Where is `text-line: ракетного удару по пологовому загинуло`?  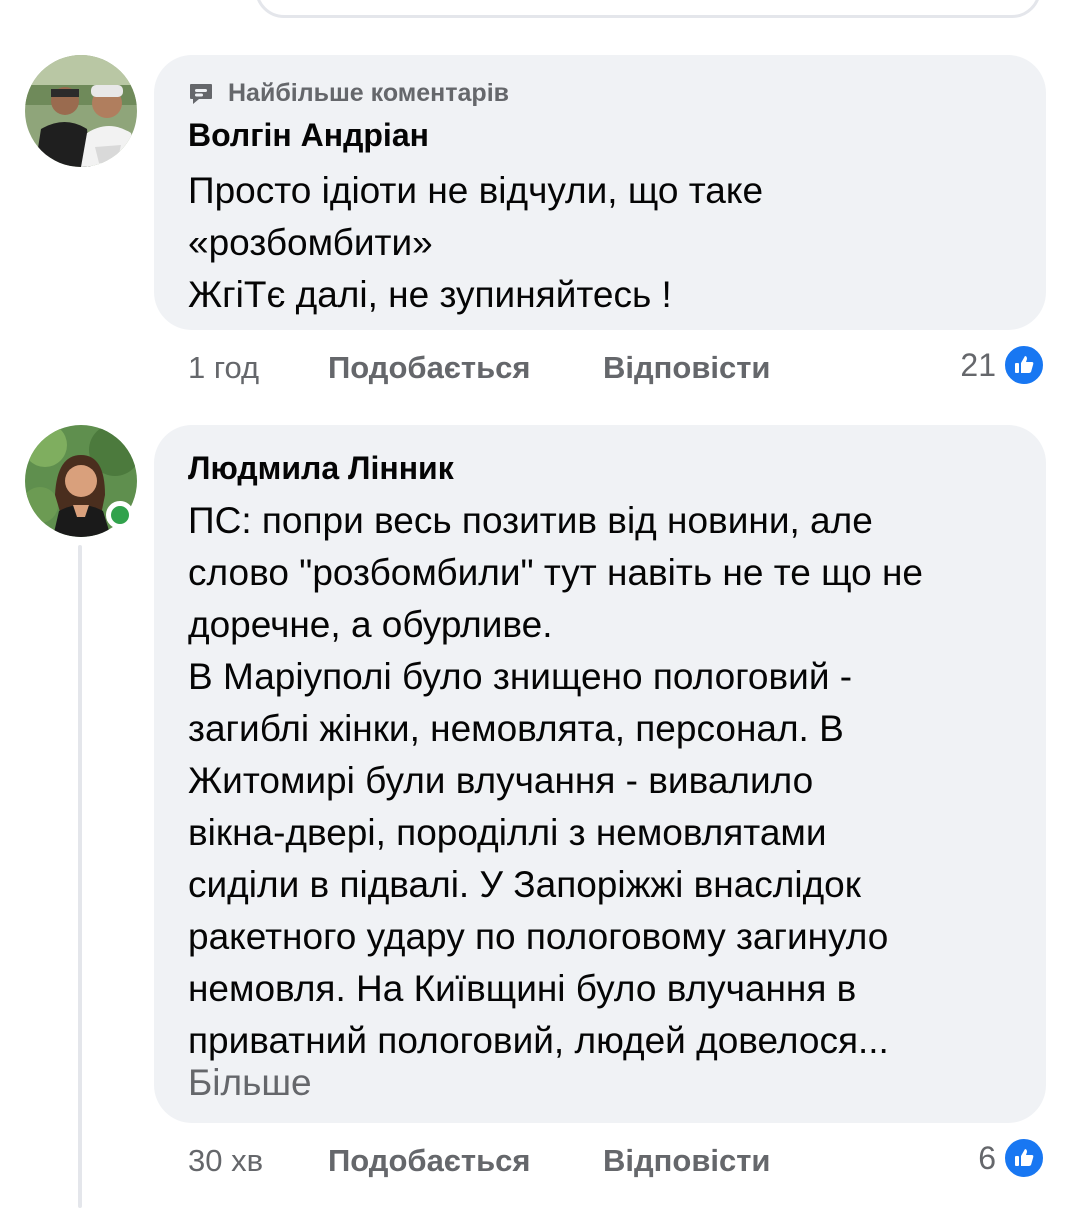
text-line: ракетного удару по пологовому загинуло is located at coordinates (538, 936).